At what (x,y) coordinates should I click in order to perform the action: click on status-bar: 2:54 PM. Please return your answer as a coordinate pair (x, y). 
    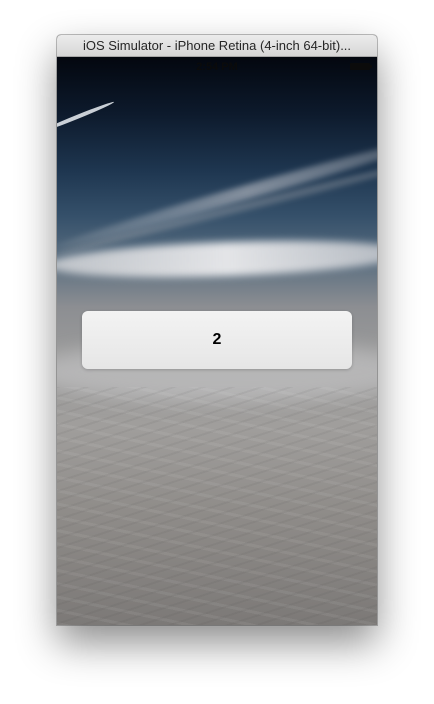
    Looking at the image, I should click on (217, 67).